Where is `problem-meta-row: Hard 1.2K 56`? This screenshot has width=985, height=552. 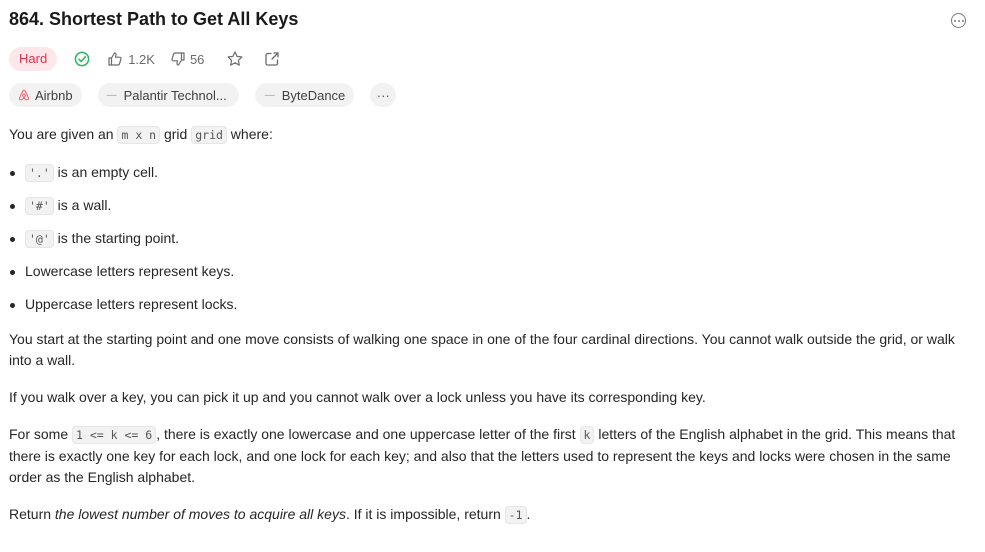 problem-meta-row: Hard 1.2K 56 is located at coordinates (144, 59).